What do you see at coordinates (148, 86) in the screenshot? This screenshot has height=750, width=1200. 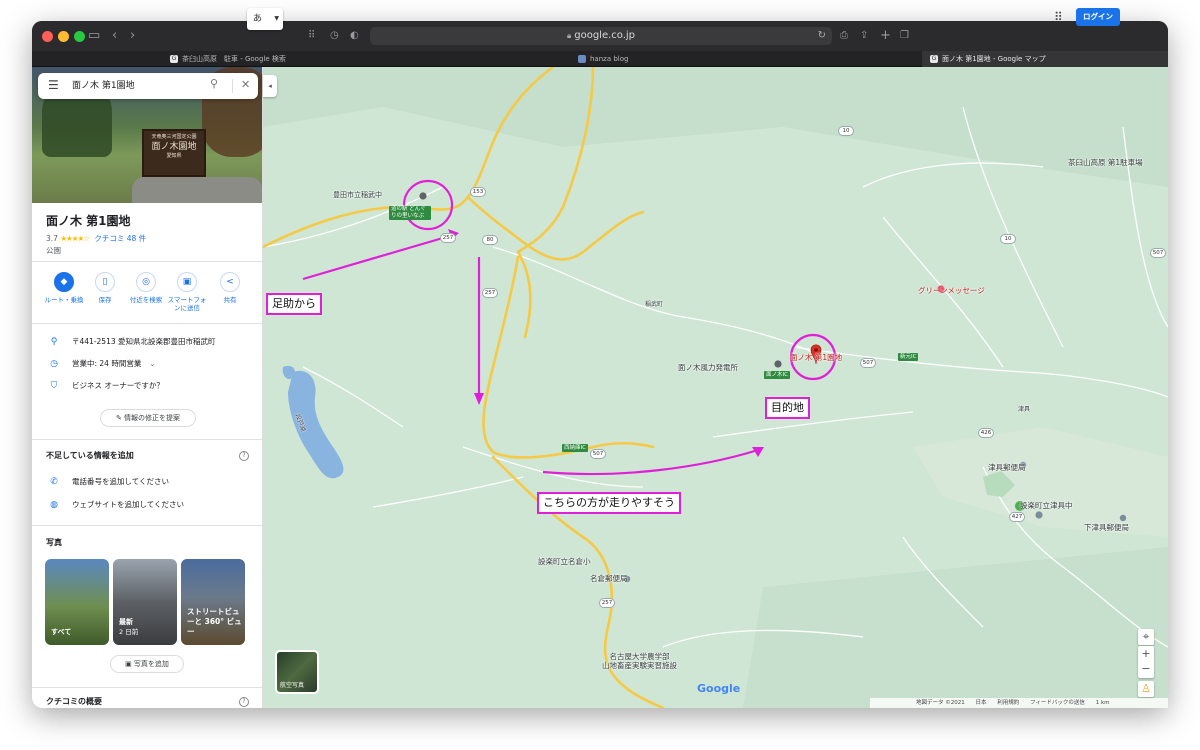 I see `search-box: ☰ 面ノ木 第1園地 ⚲ ✕` at bounding box center [148, 86].